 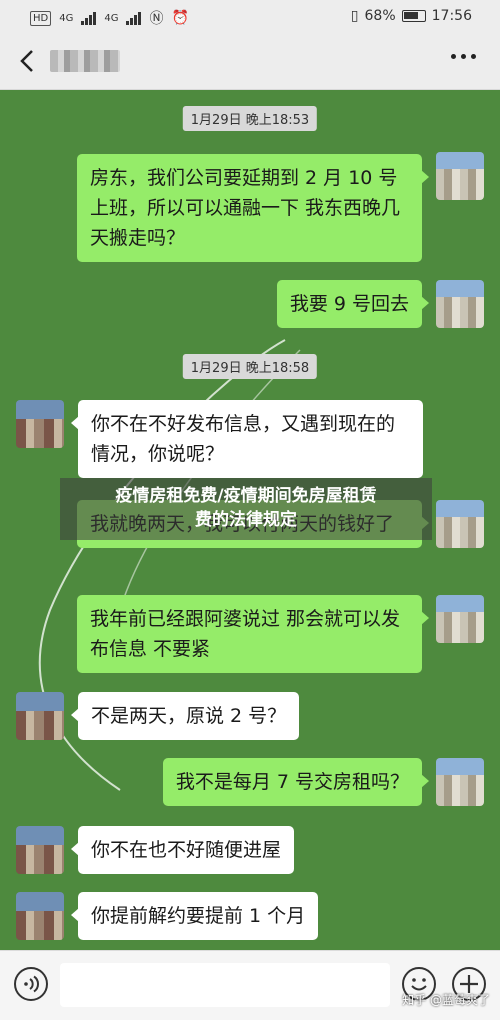 I want to click on message-bubble-sent: 我不是每月 7 号交房租吗？, so click(x=296, y=782).